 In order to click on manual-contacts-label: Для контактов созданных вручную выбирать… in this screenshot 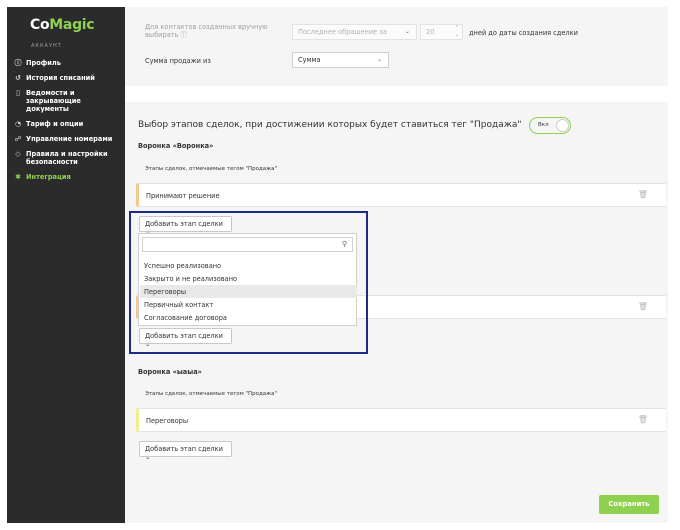, I will do `click(206, 31)`.